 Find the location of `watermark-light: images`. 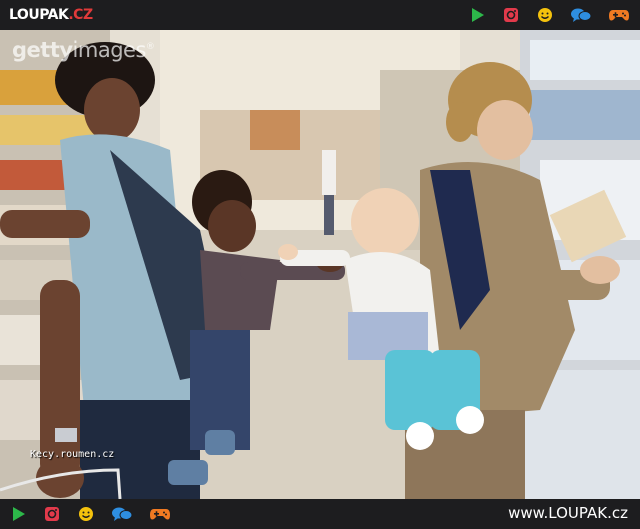

watermark-light: images is located at coordinates (109, 50).